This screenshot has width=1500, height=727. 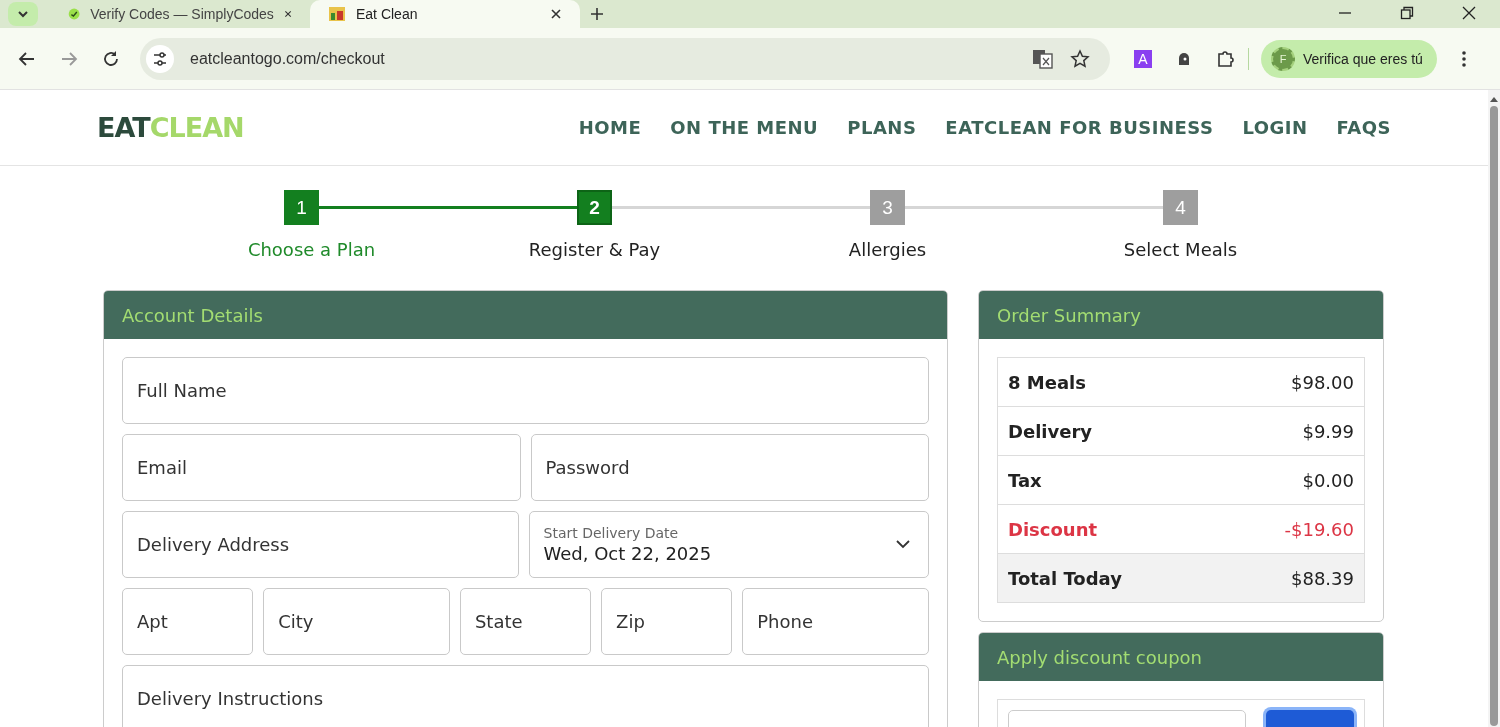 I want to click on forward-icon, so click(x=69, y=58).